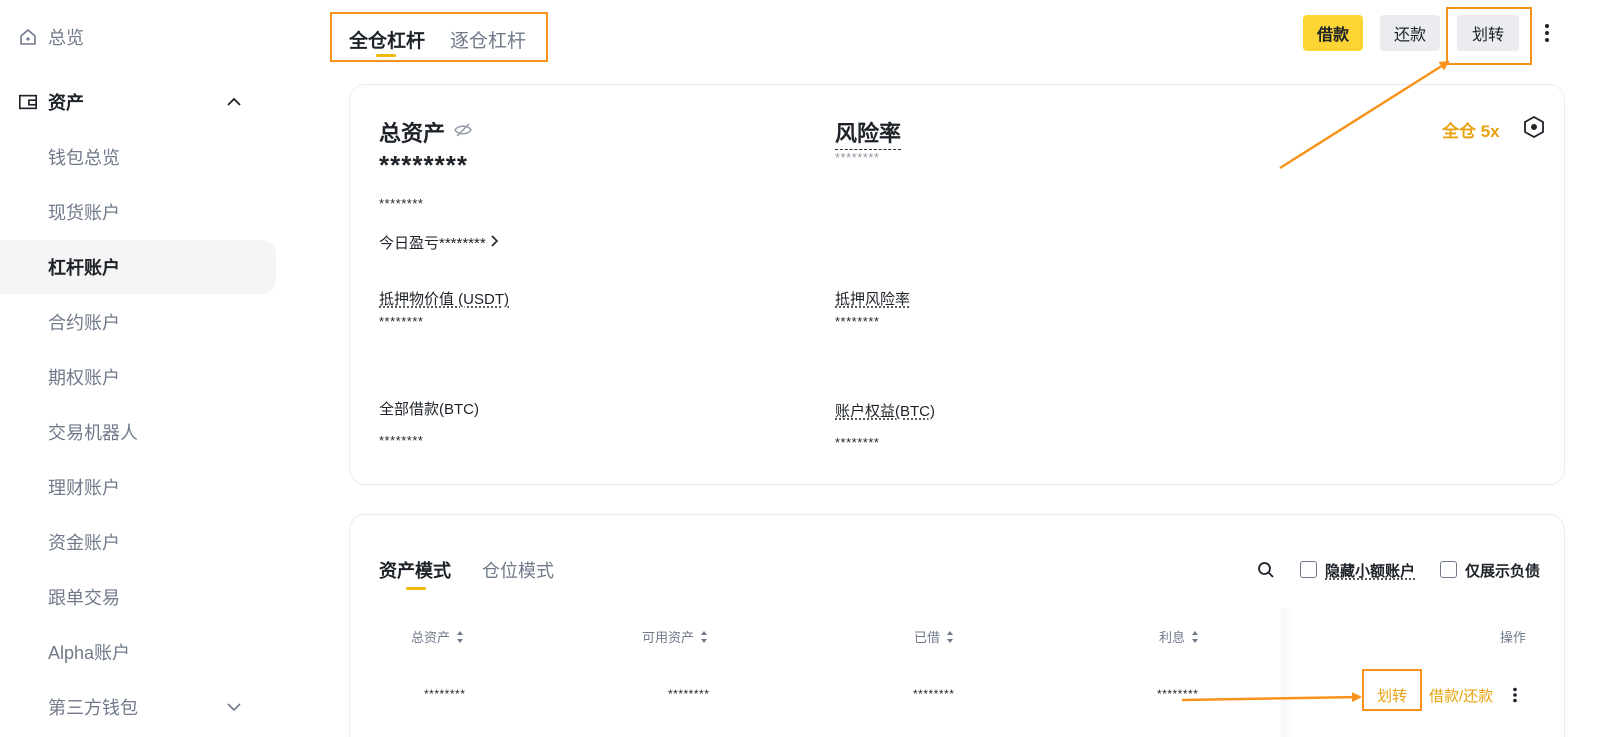 This screenshot has width=1600, height=737. Describe the element at coordinates (84, 543) in the screenshot. I see `sidebar-item-label: 资金账户` at that location.